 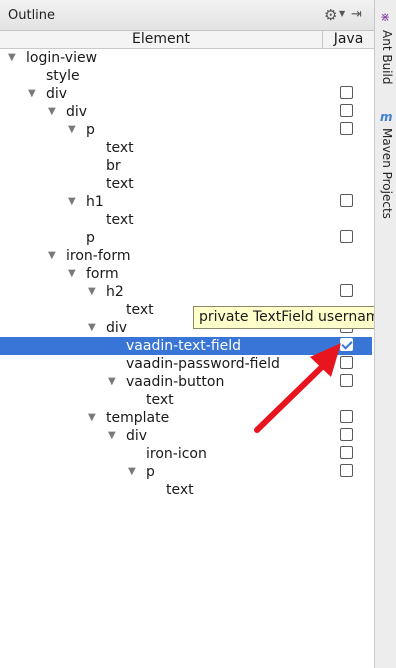 I want to click on tree-row-label: vaadin-password-field, so click(x=203, y=364).